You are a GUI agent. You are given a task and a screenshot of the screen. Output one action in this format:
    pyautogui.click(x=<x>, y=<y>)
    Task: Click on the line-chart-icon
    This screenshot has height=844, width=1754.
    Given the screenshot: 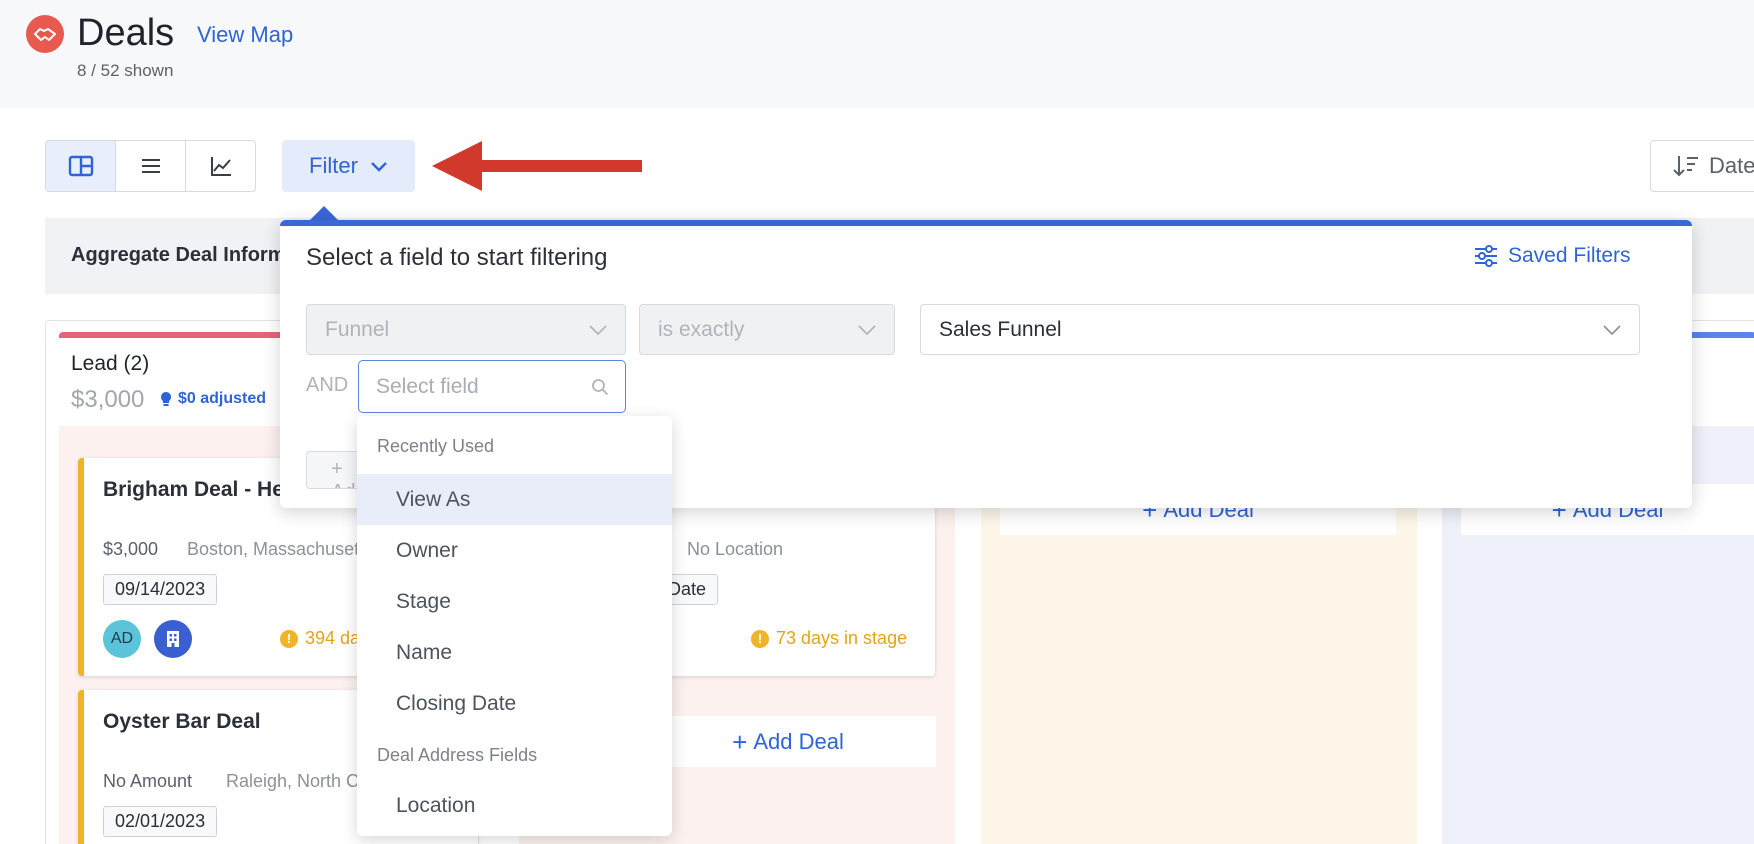 What is the action you would take?
    pyautogui.click(x=220, y=166)
    